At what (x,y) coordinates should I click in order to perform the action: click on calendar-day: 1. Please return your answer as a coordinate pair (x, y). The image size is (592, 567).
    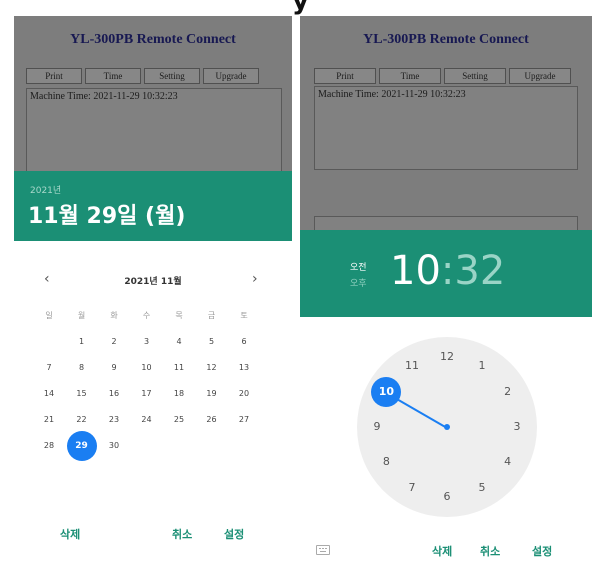
    Looking at the image, I should click on (82, 342).